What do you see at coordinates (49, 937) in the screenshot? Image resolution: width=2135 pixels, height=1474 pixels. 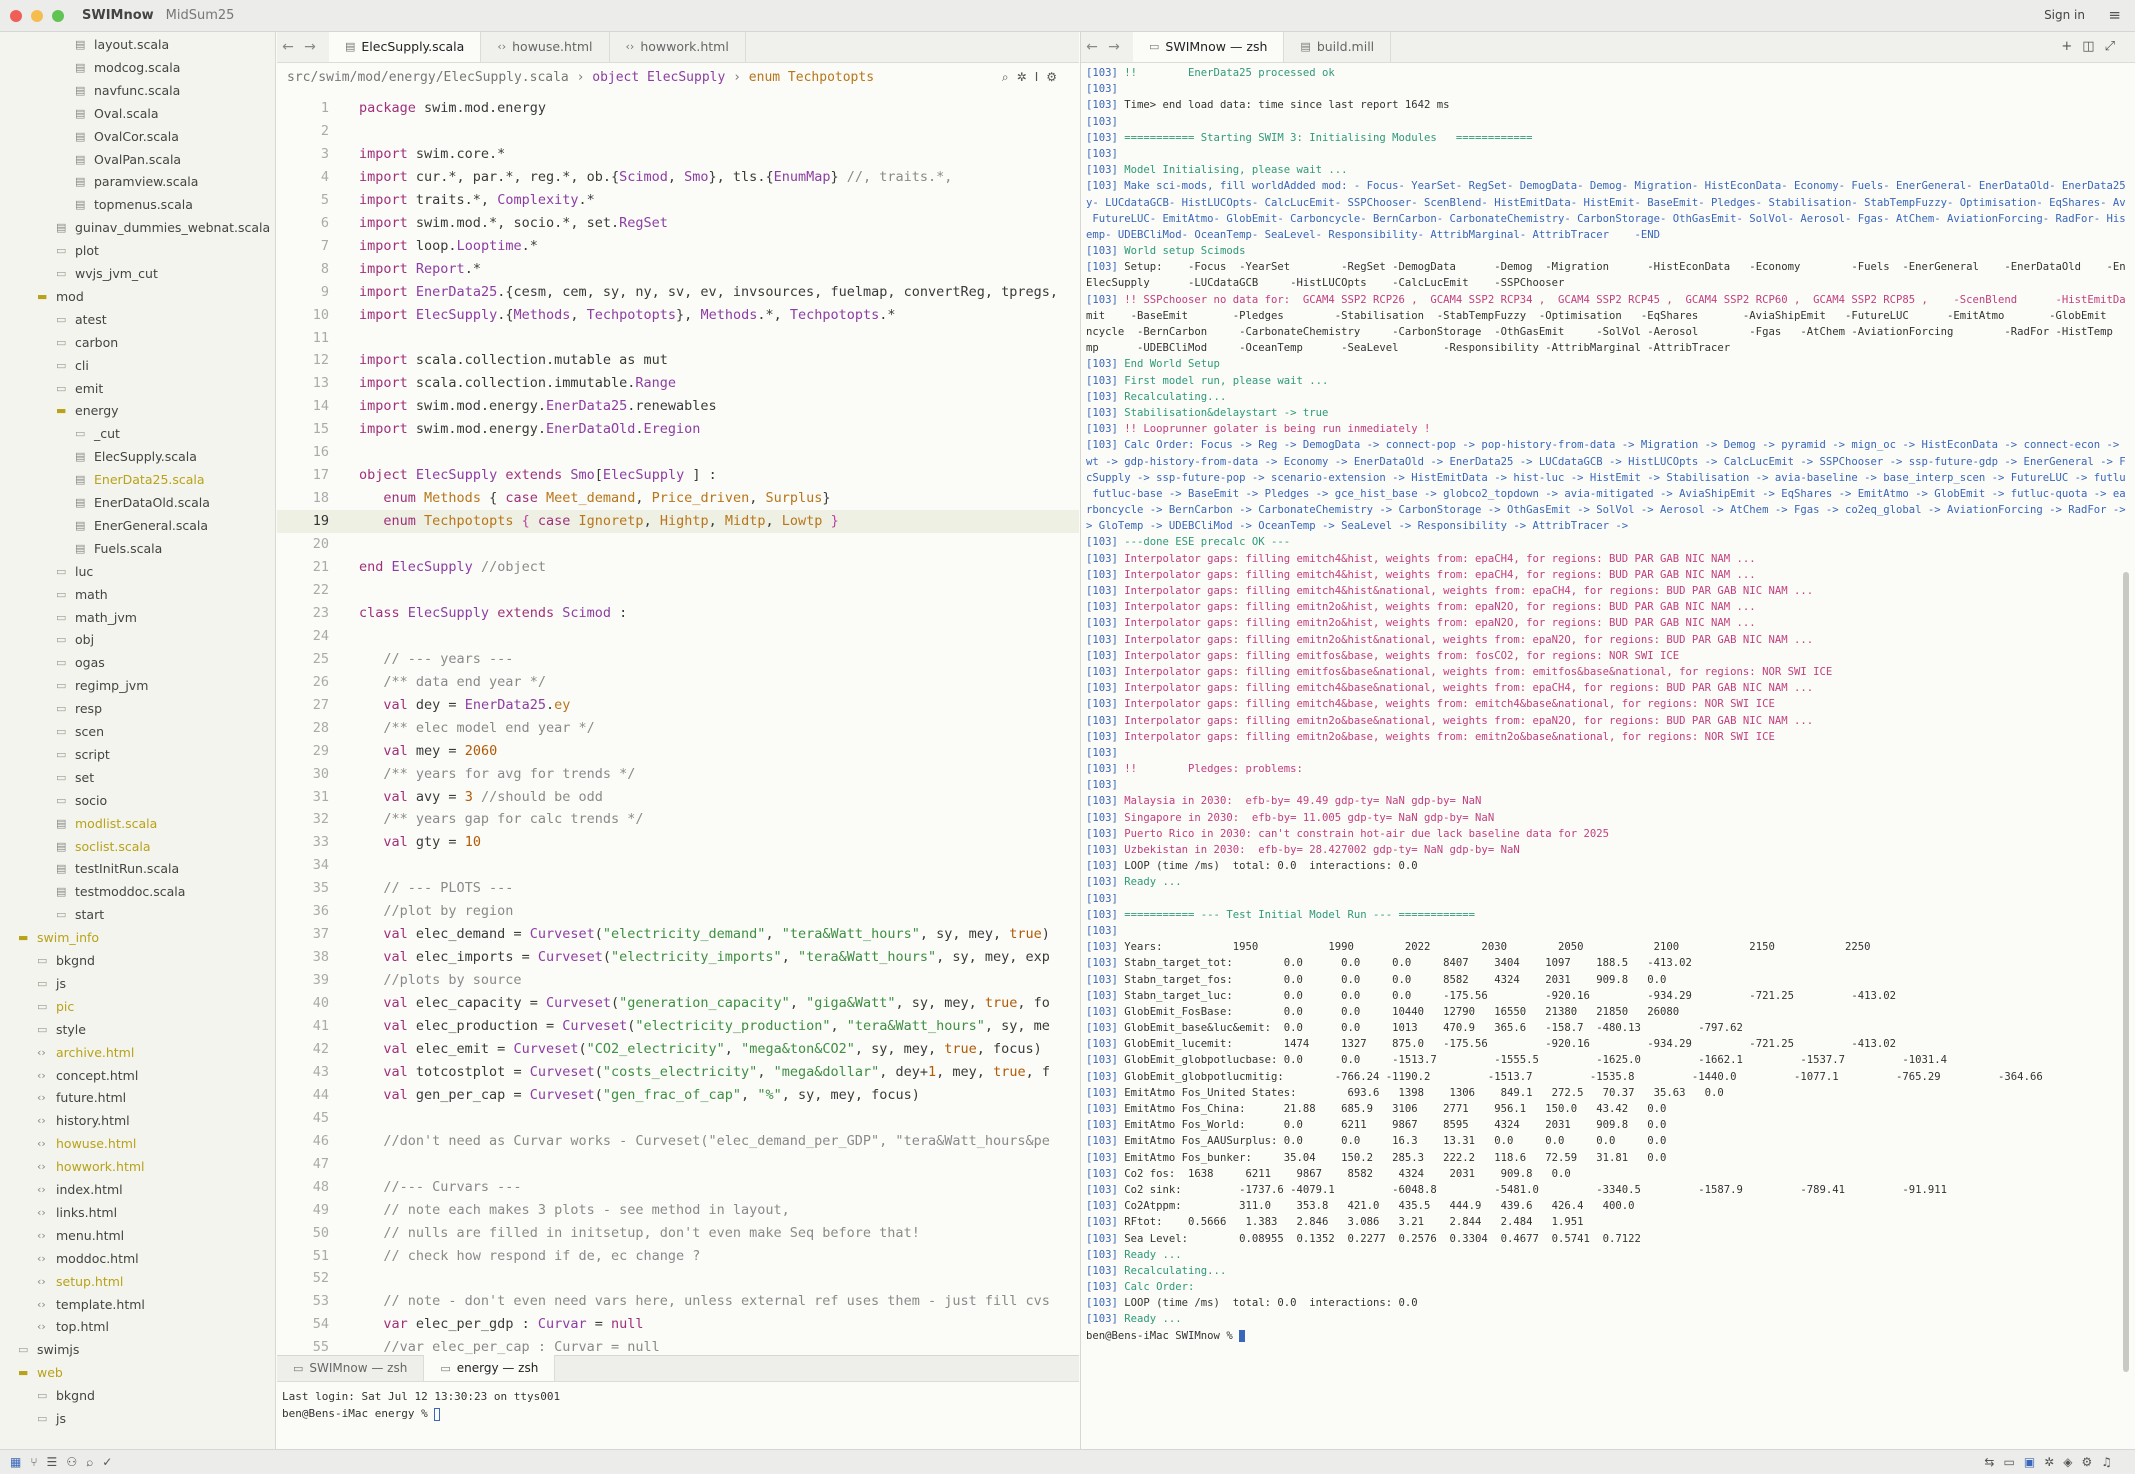 I see `tree-item: ▬ swim_info` at bounding box center [49, 937].